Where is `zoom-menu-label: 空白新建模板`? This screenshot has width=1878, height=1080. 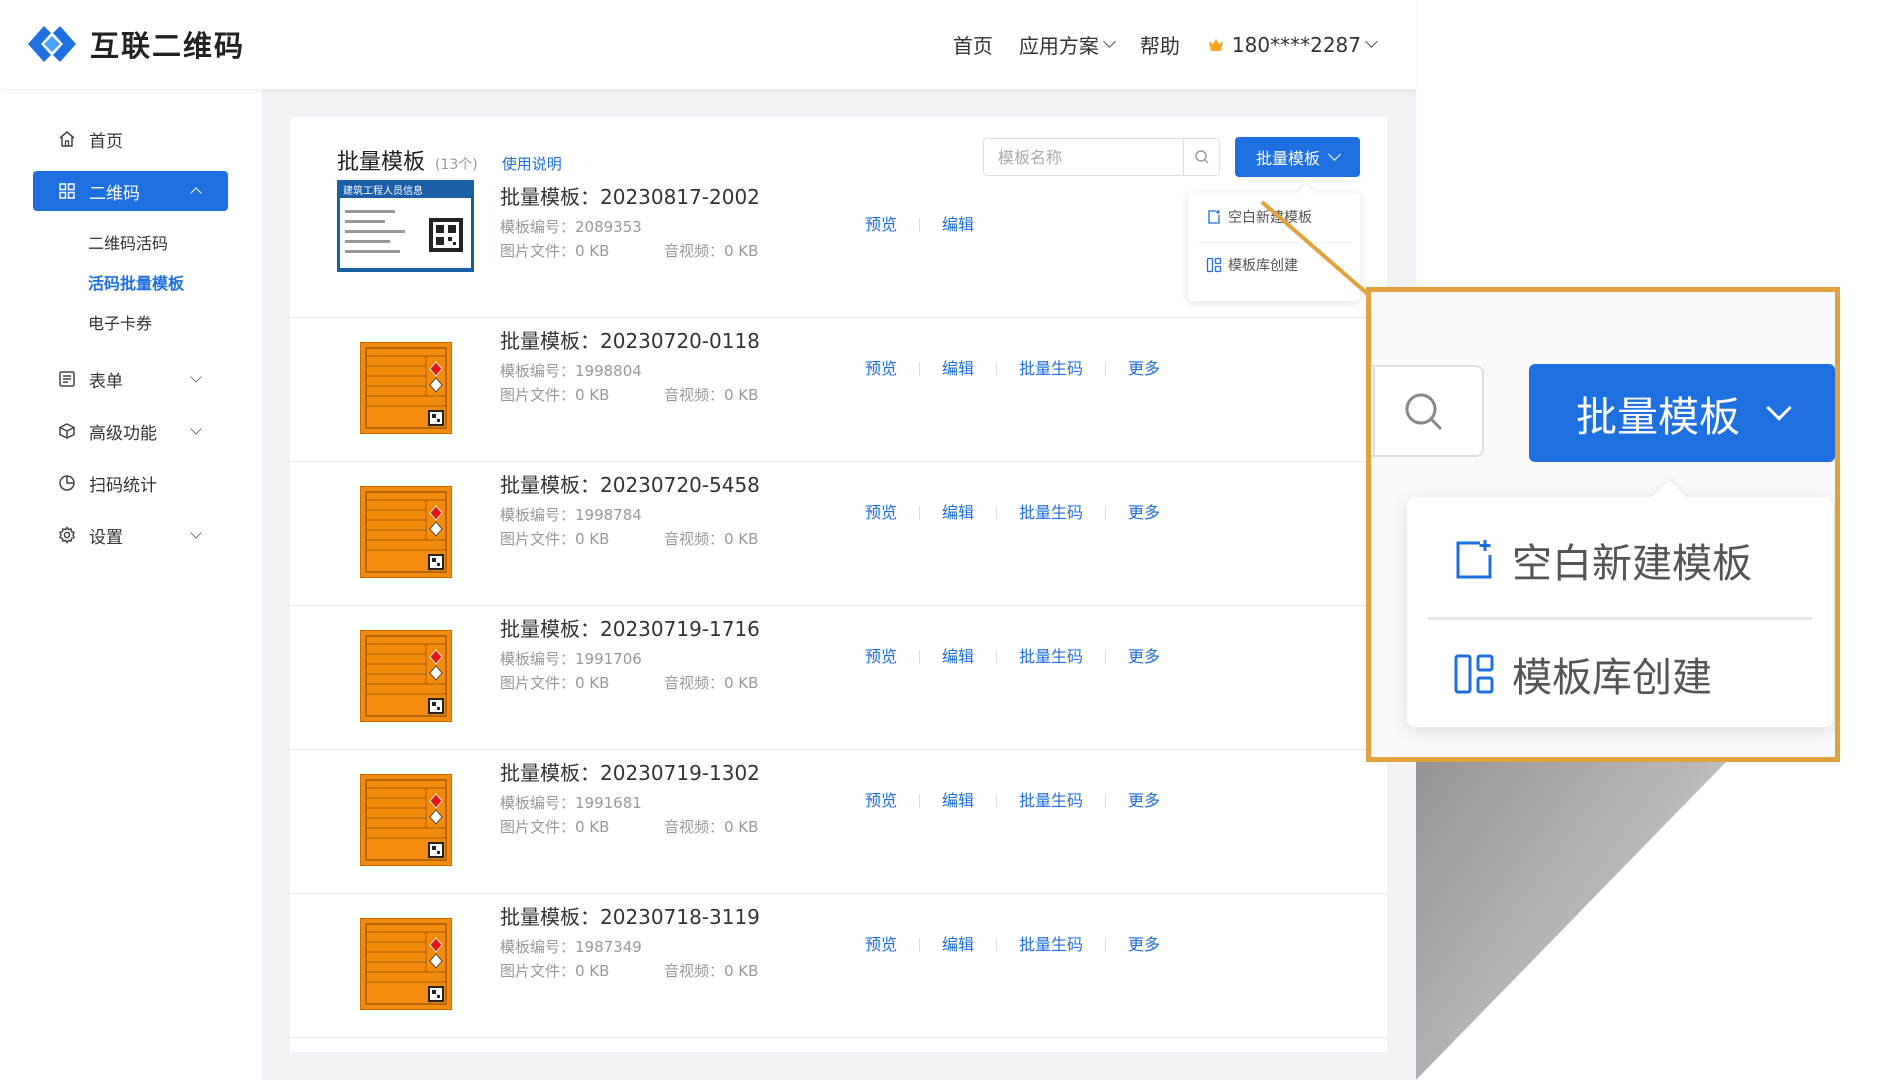 zoom-menu-label: 空白新建模板 is located at coordinates (1632, 564).